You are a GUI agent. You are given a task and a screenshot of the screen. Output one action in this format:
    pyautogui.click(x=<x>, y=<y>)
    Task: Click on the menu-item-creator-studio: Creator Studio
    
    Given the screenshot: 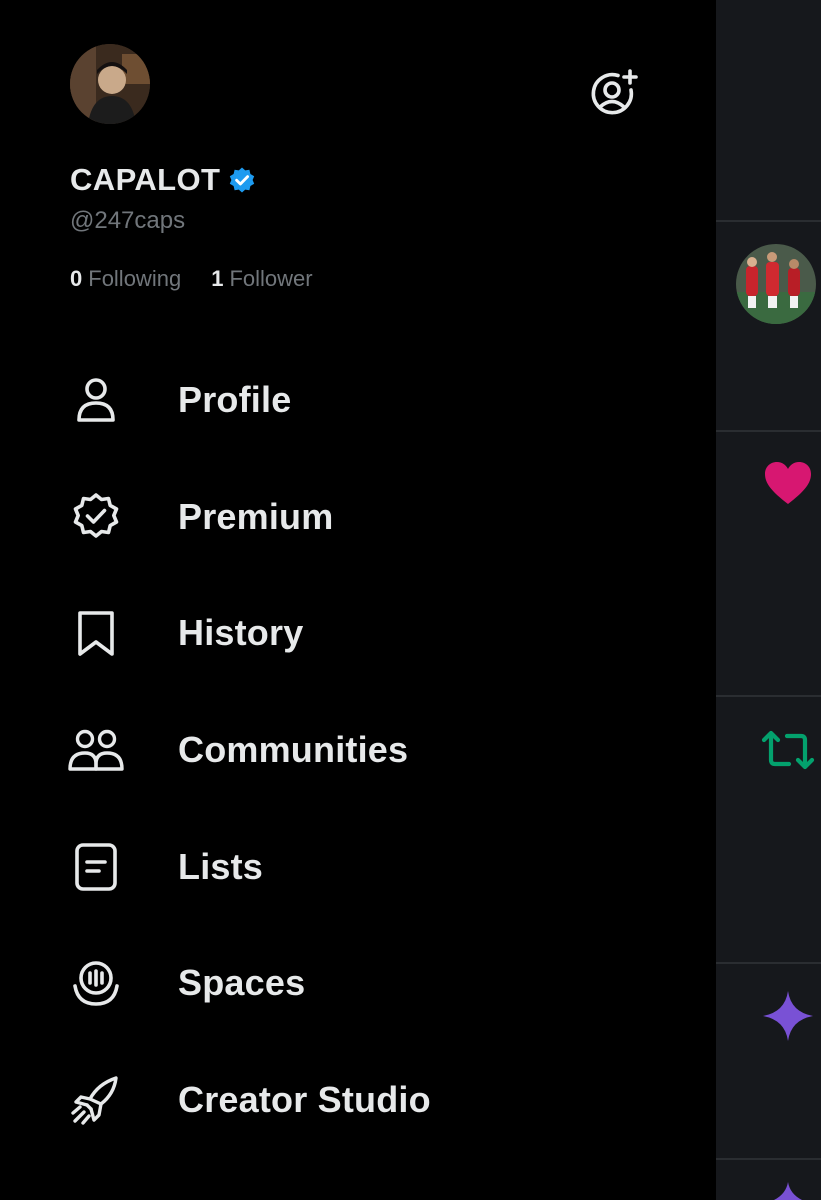 What is the action you would take?
    pyautogui.click(x=358, y=1100)
    